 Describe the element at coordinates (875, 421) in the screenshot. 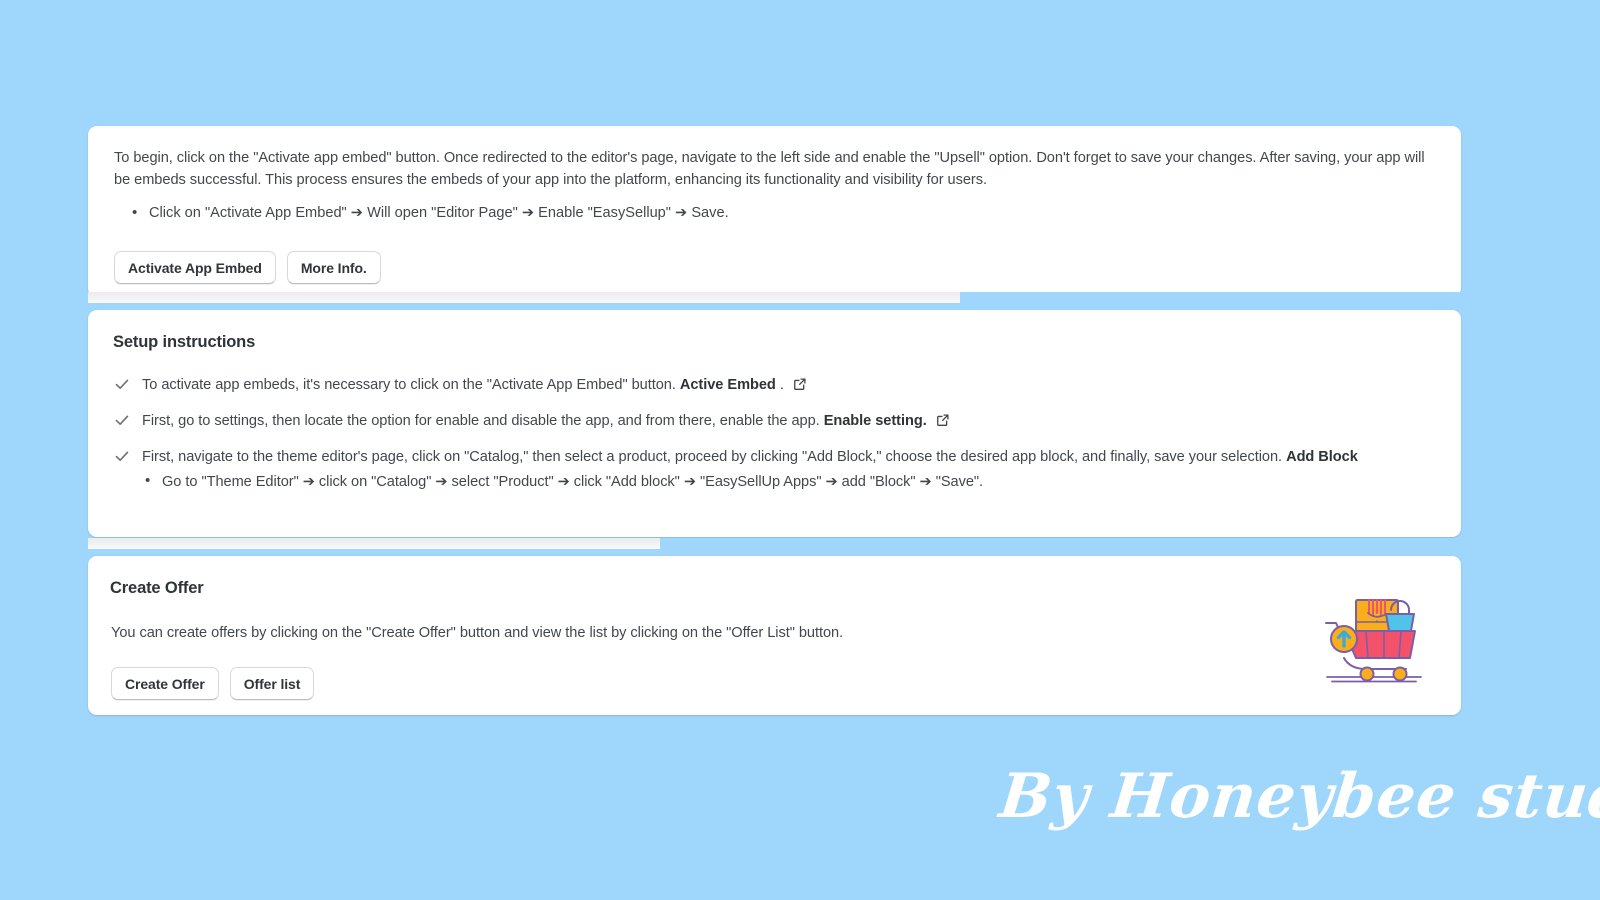

I see `enable-setting-link: Enable setting.` at that location.